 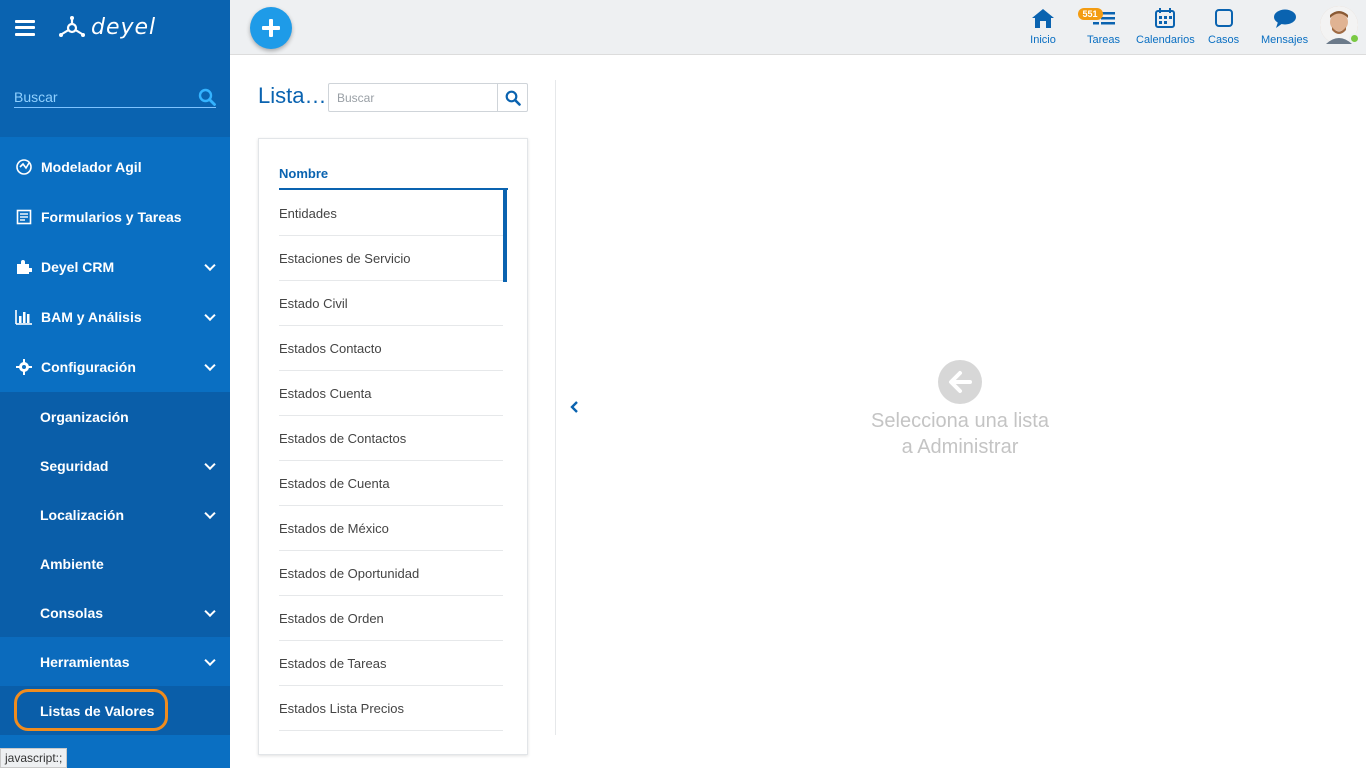 I want to click on arrow-left-circle-icon, so click(x=960, y=382).